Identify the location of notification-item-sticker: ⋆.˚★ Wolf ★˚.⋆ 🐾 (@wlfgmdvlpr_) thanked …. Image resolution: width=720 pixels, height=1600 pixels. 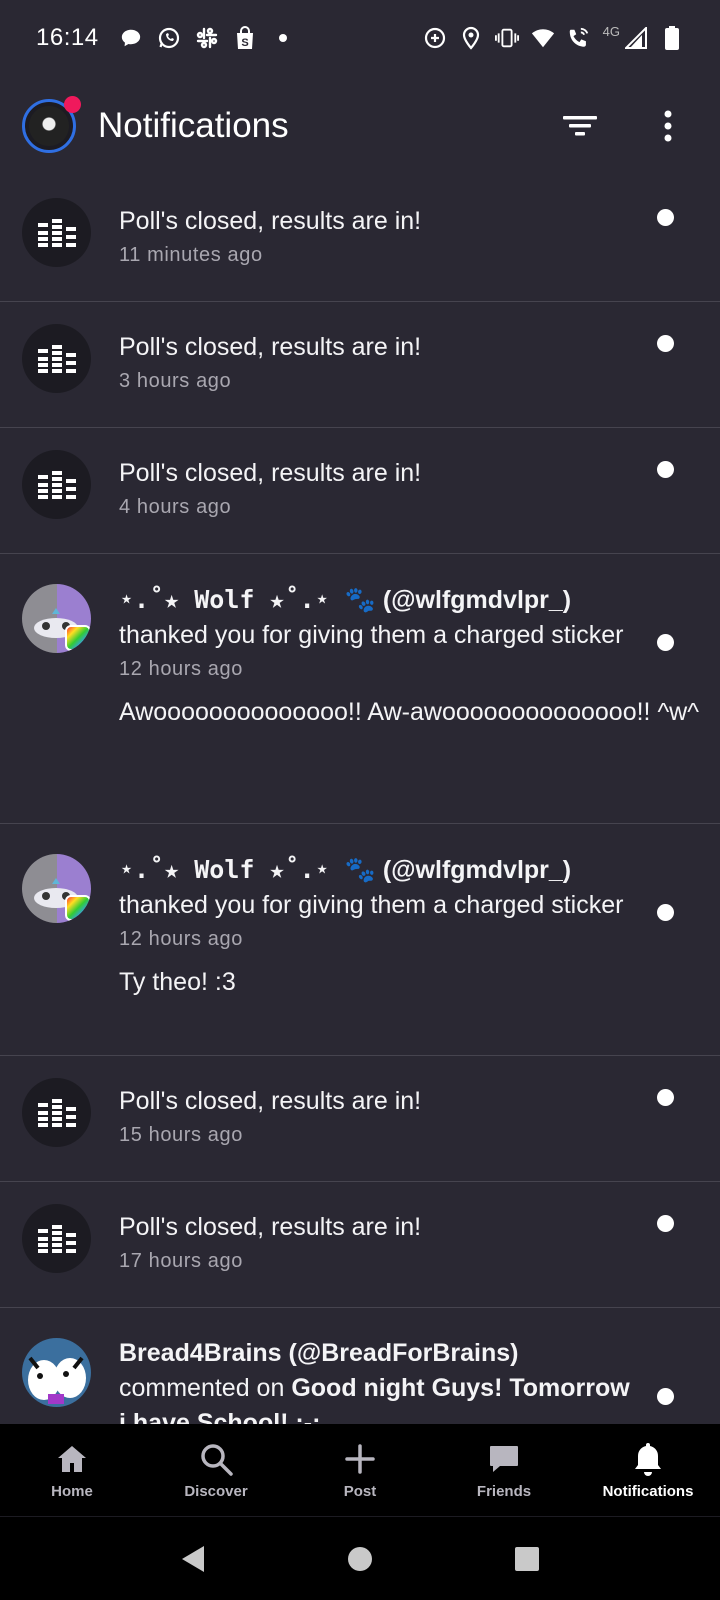
(360, 940).